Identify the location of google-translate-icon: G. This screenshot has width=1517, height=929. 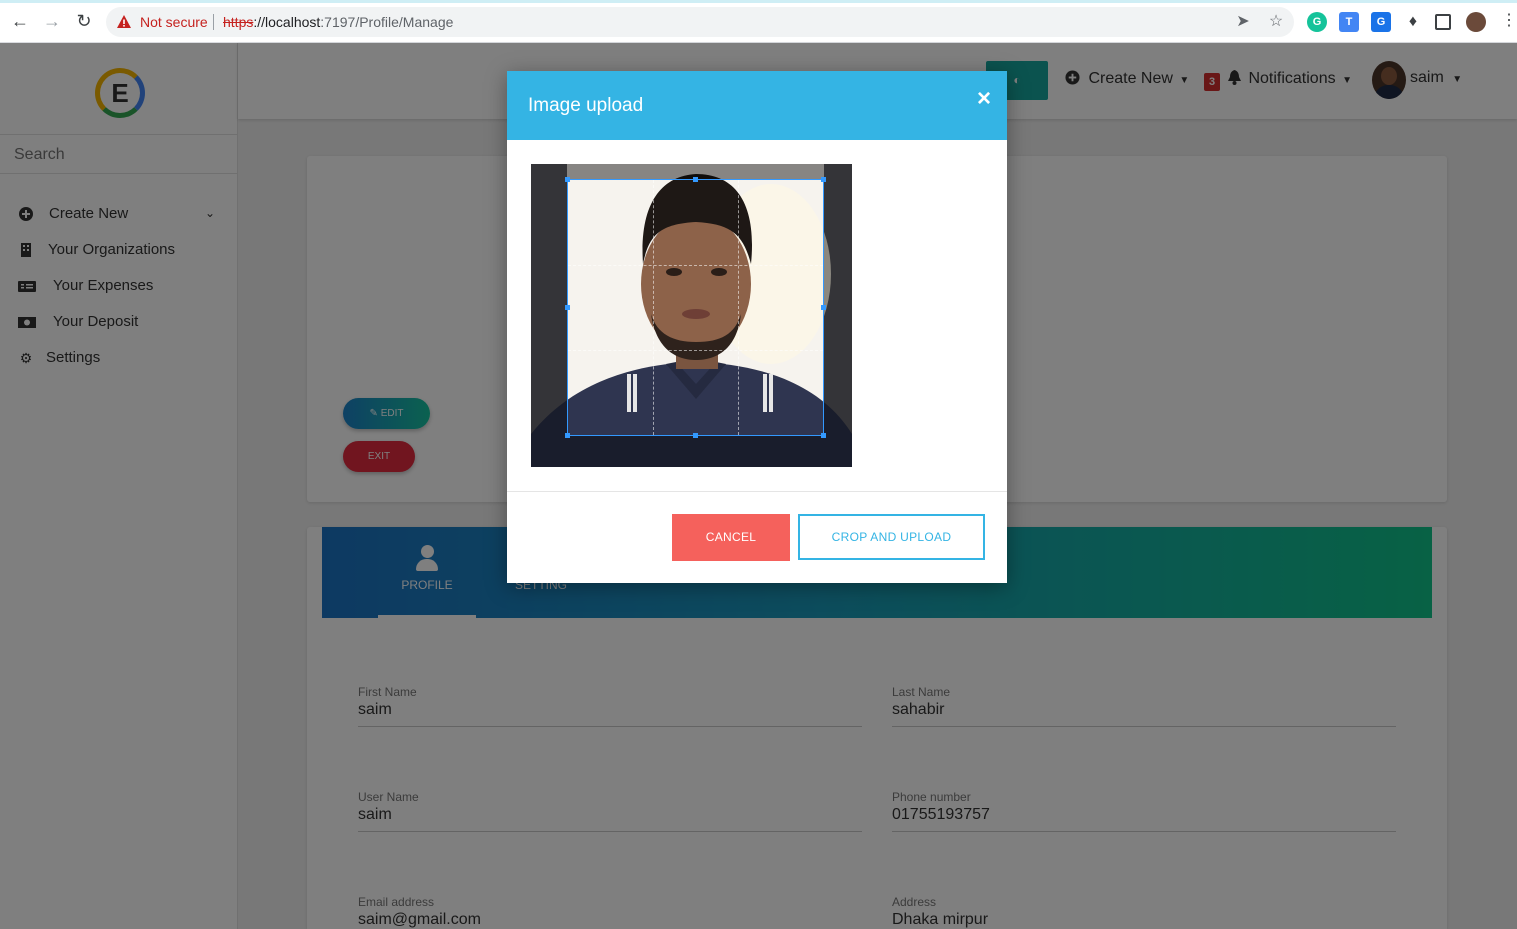
(1381, 22).